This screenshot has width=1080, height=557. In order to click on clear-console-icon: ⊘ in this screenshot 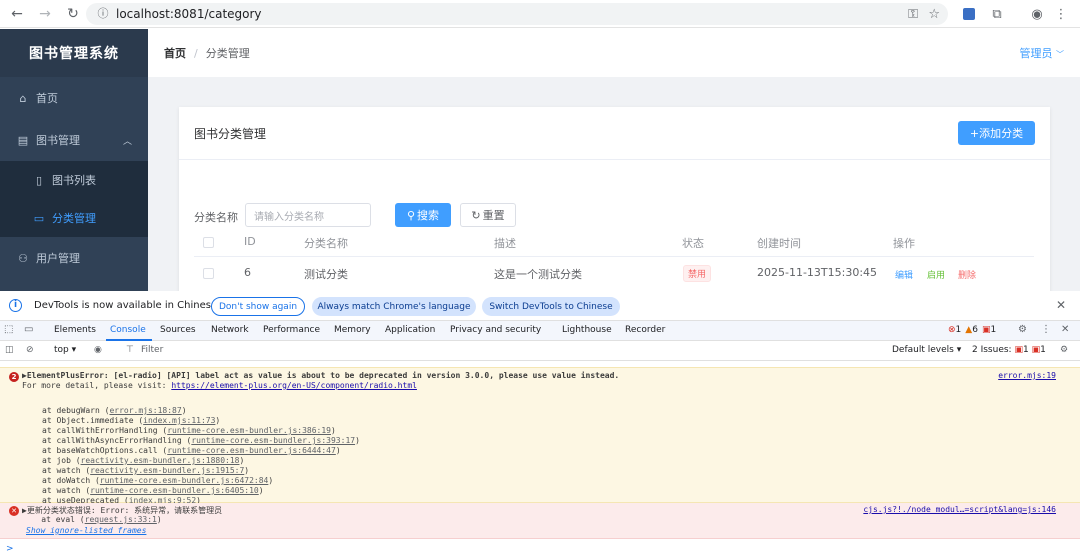, I will do `click(30, 350)`.